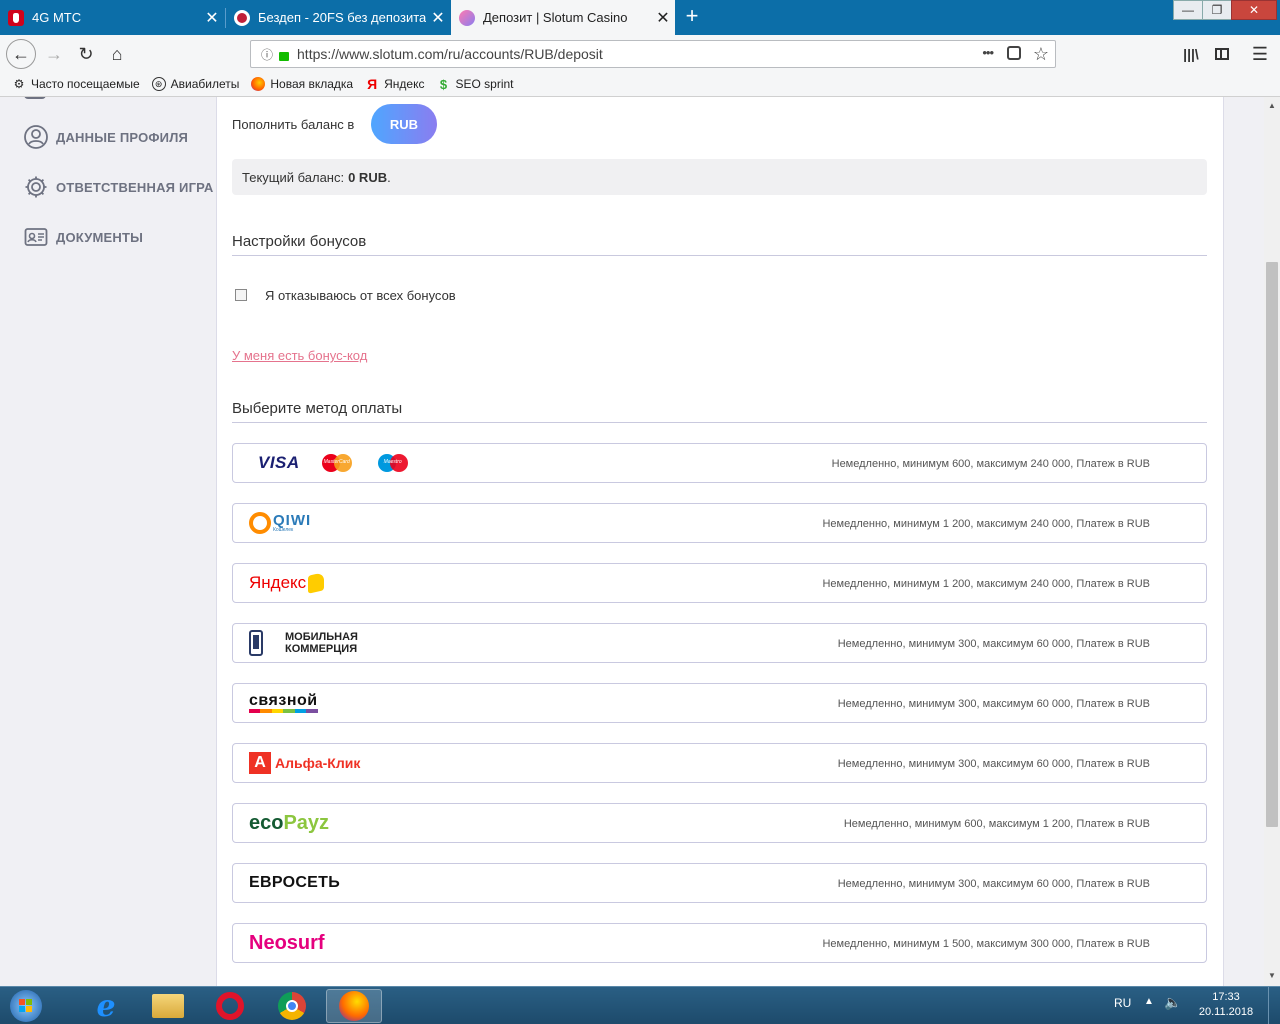 The height and width of the screenshot is (1024, 1280). What do you see at coordinates (1226, 1012) in the screenshot?
I see `clock-date: 20.11.2018` at bounding box center [1226, 1012].